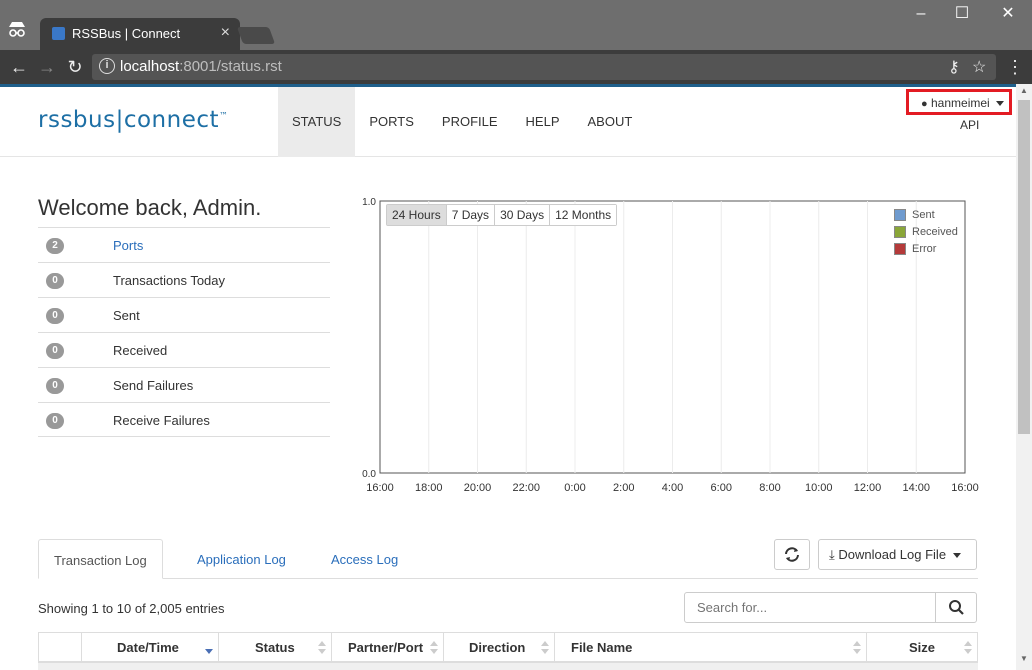 The width and height of the screenshot is (1032, 670). I want to click on user-icon: ●, so click(924, 104).